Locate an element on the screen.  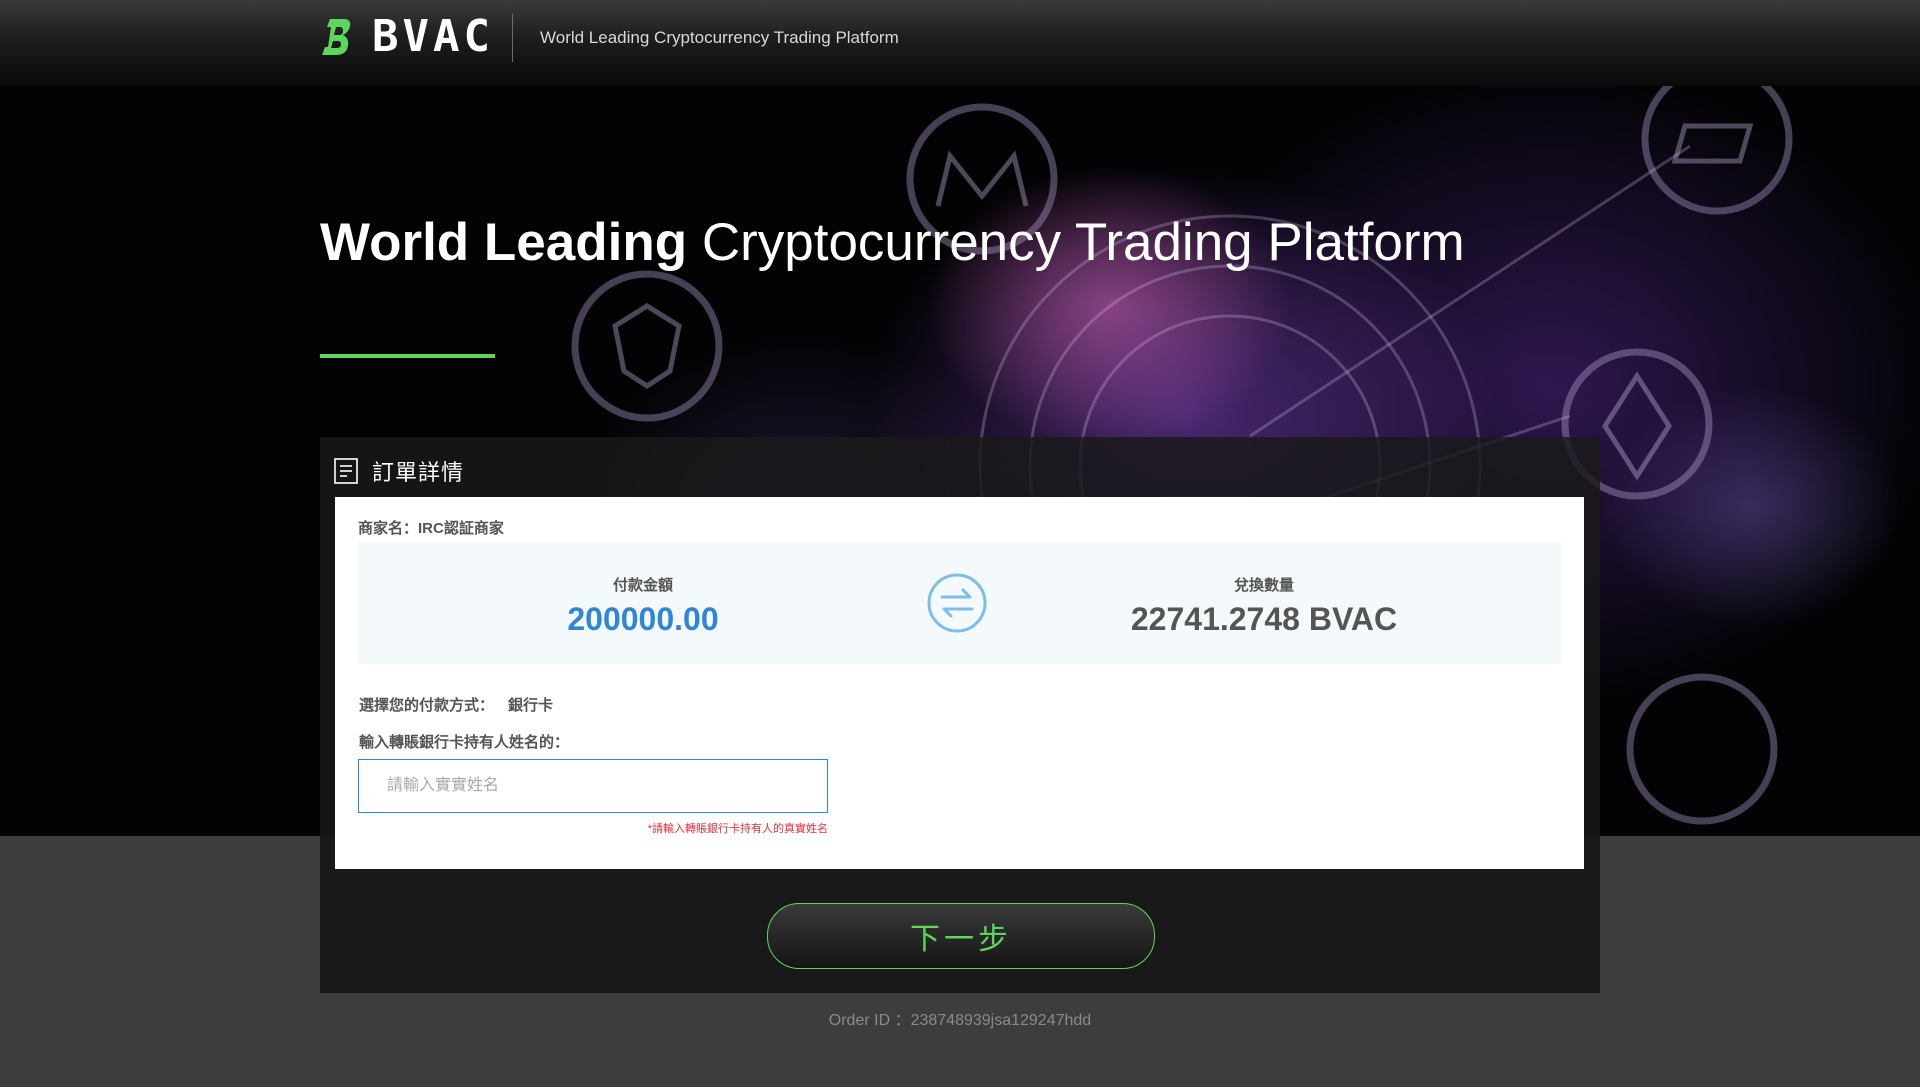
brand-logo: BVAC is located at coordinates (408, 37).